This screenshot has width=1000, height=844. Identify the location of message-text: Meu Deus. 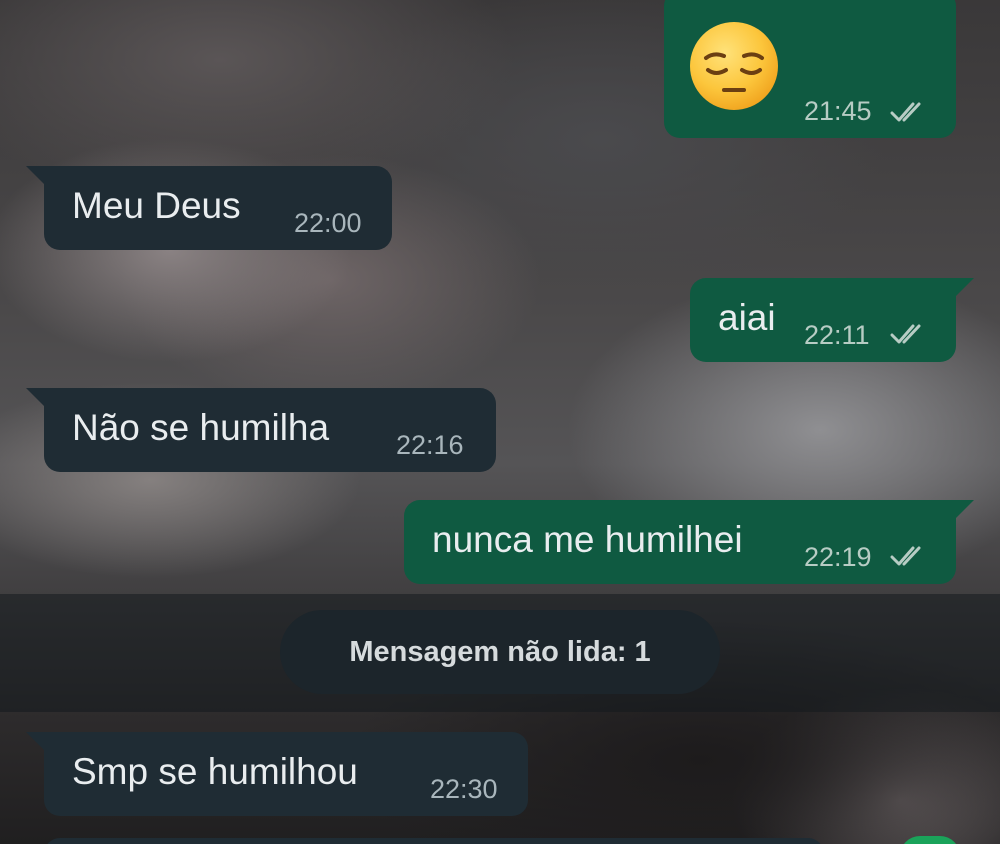
(156, 205).